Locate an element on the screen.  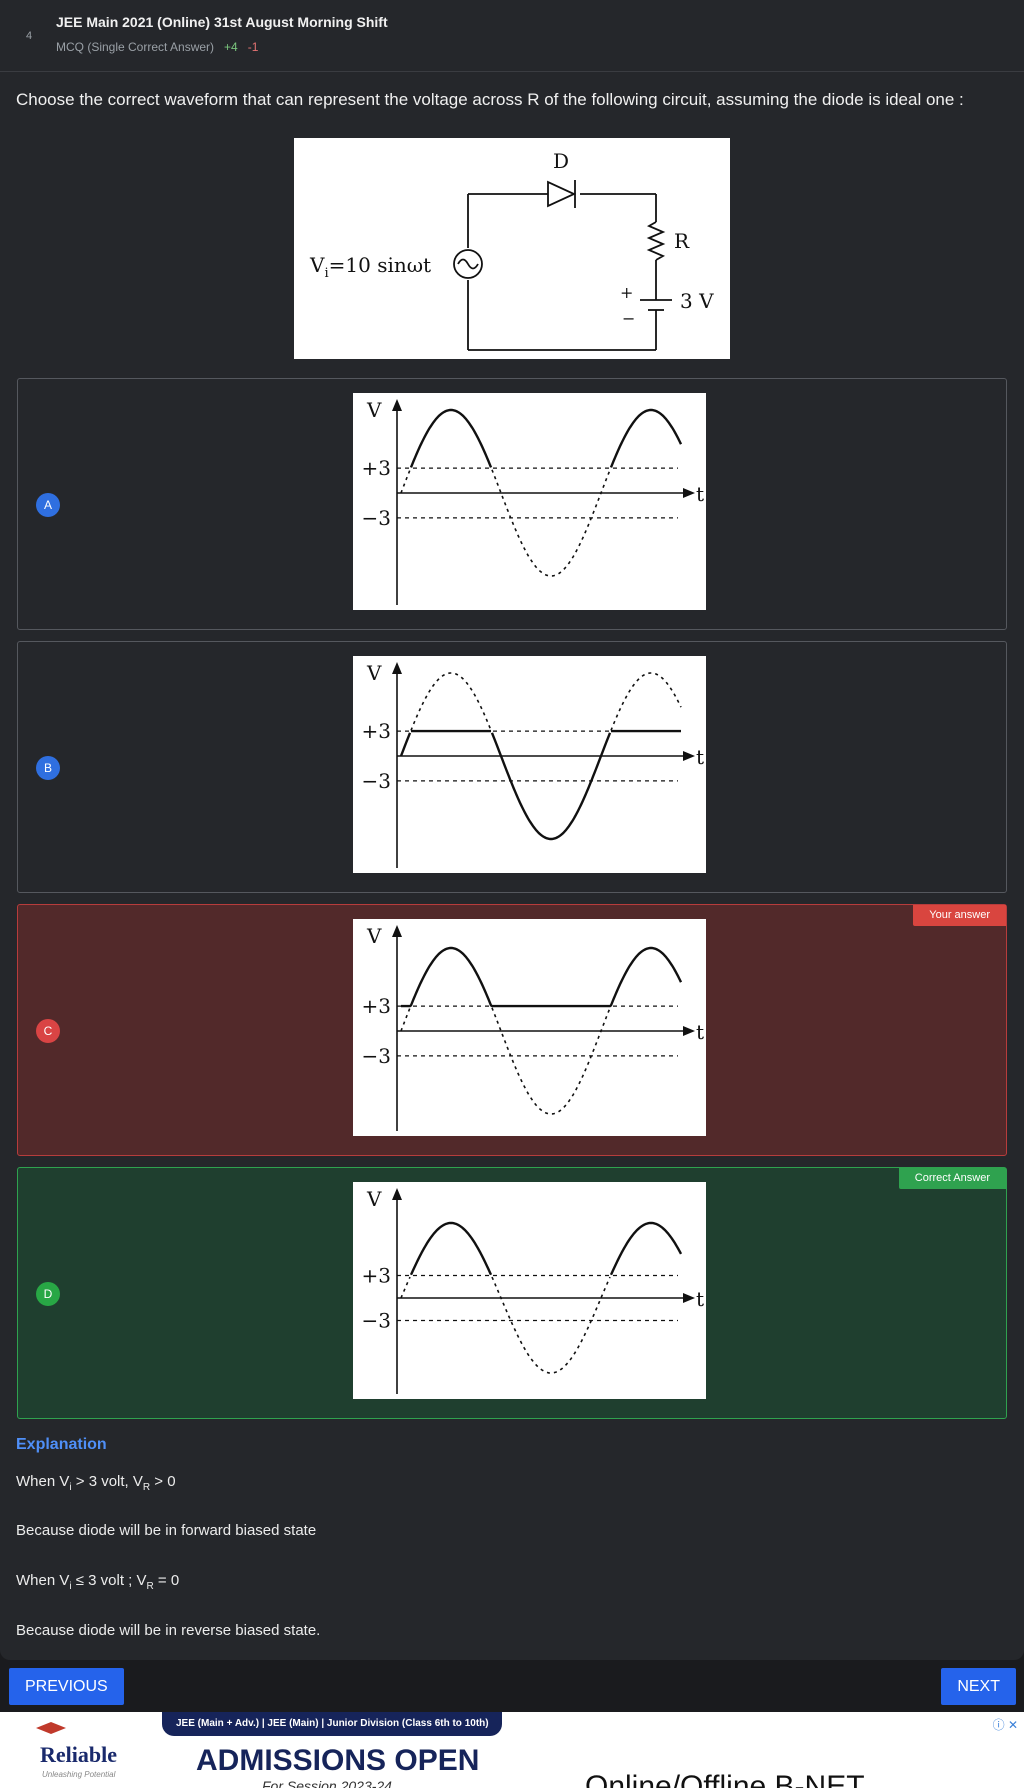
circuit-diagram: D R 3 V + − Vi=10 sinωt is located at coordinates (512, 248).